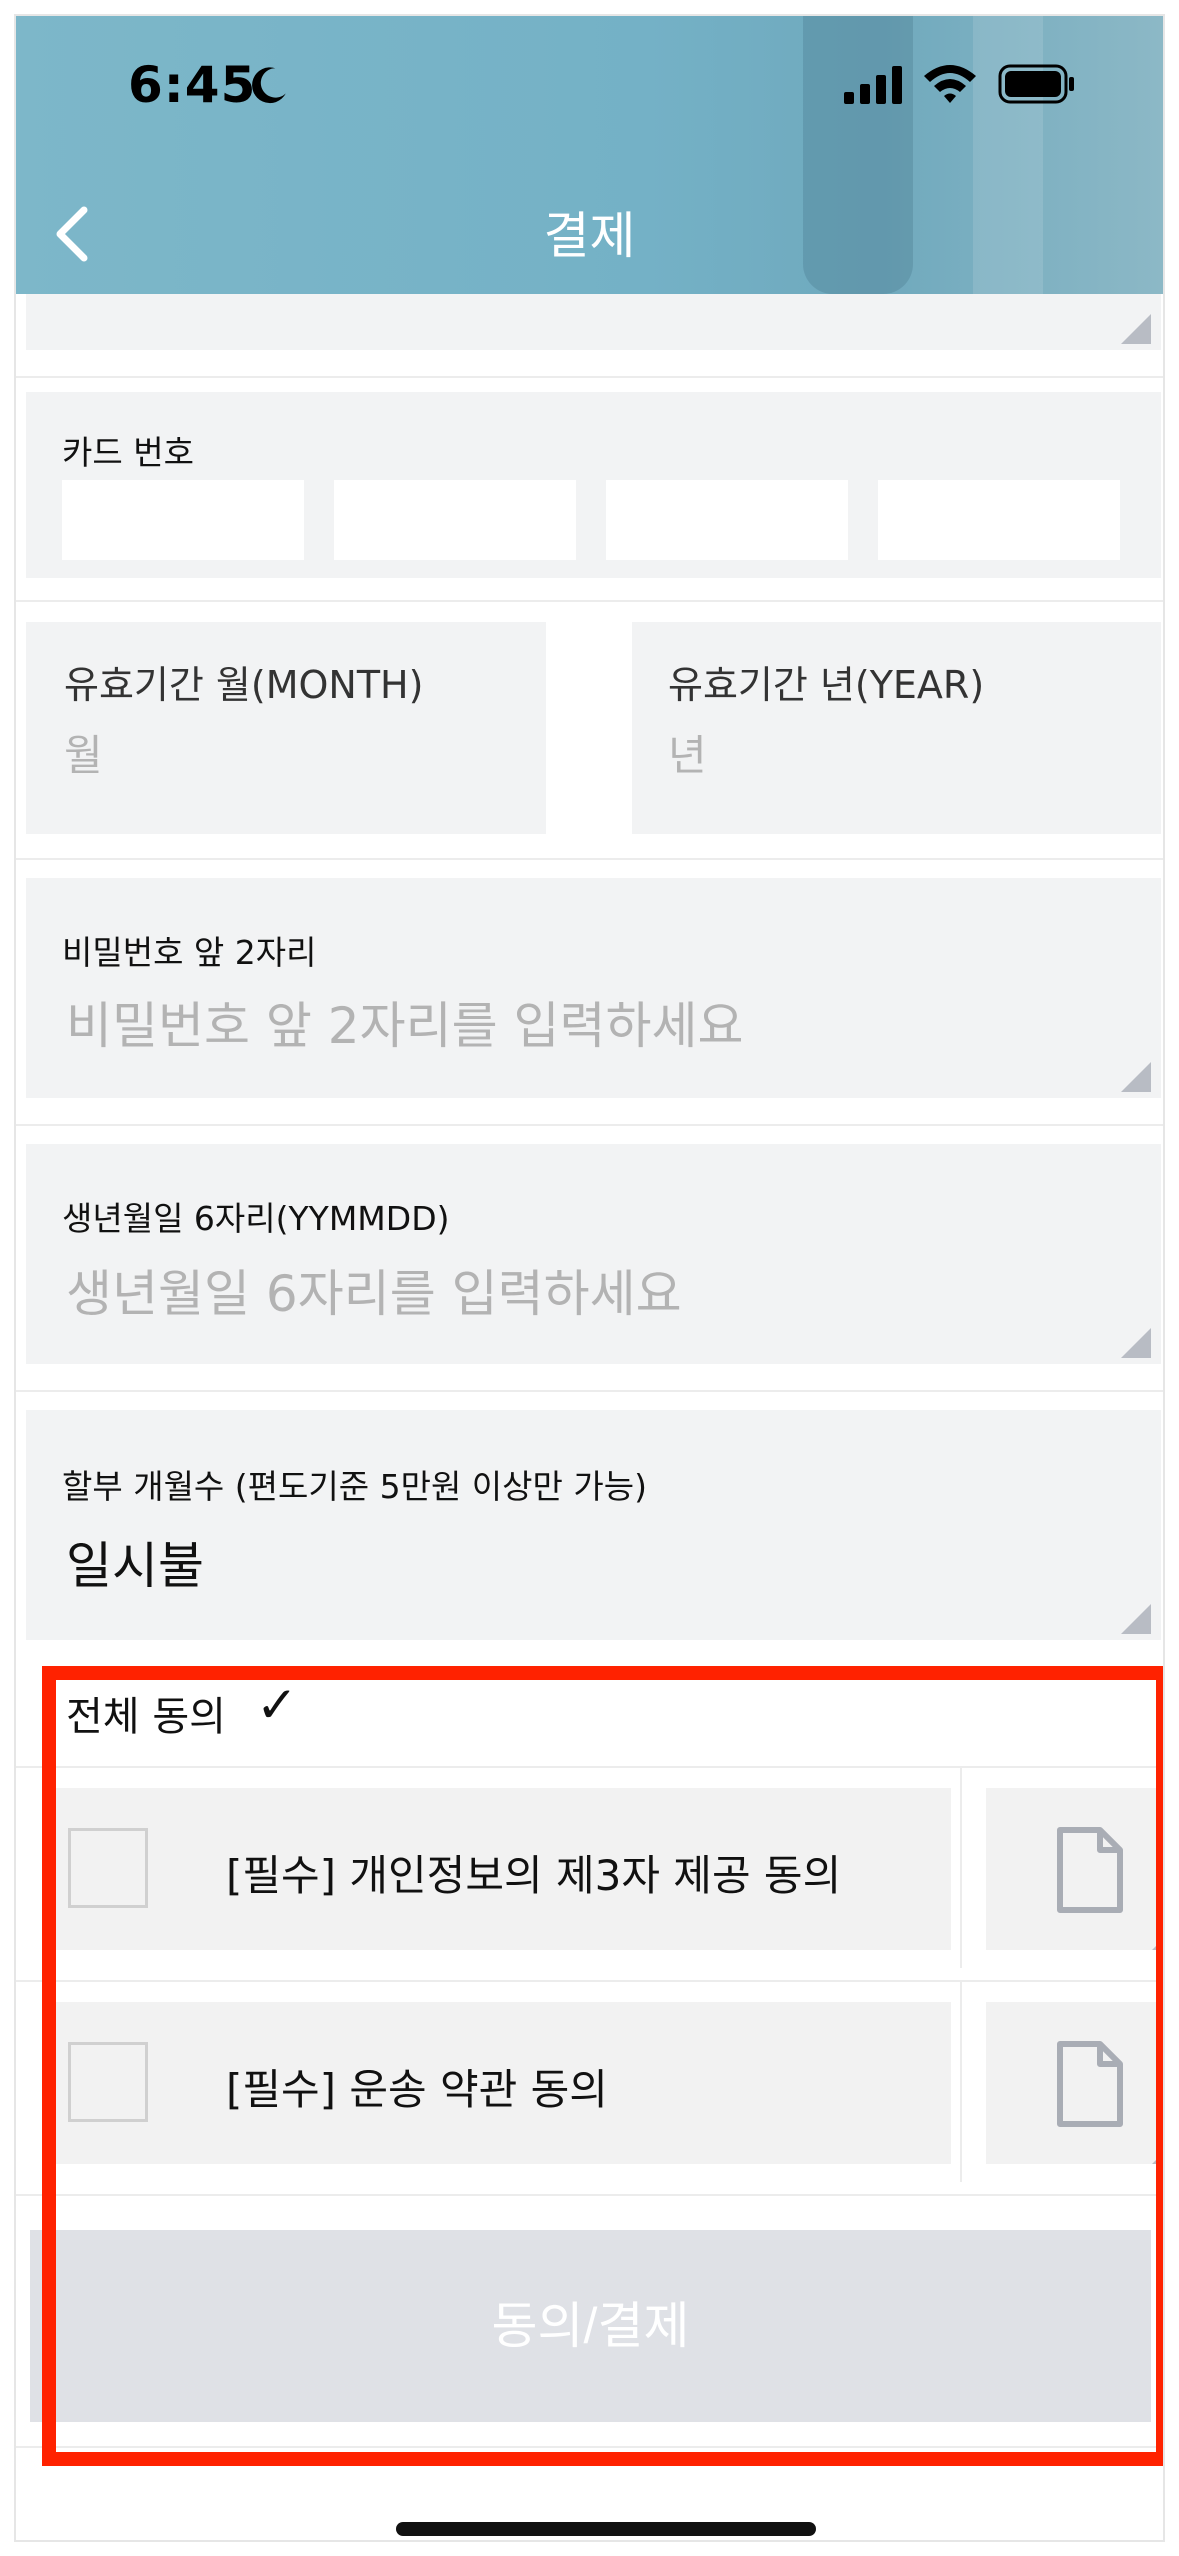 This screenshot has height=2556, width=1179. I want to click on password-placeholder: 비밀번호 앞 2자리를 입력하세요, so click(405, 1026).